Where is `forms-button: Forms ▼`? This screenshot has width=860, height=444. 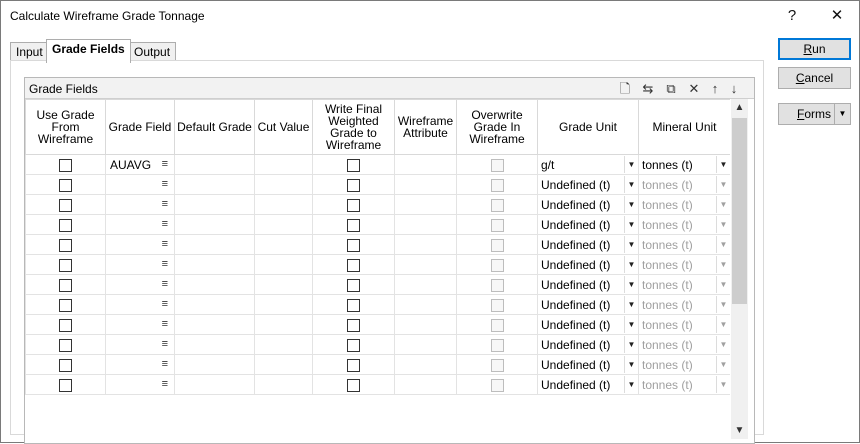 forms-button: Forms ▼ is located at coordinates (814, 114).